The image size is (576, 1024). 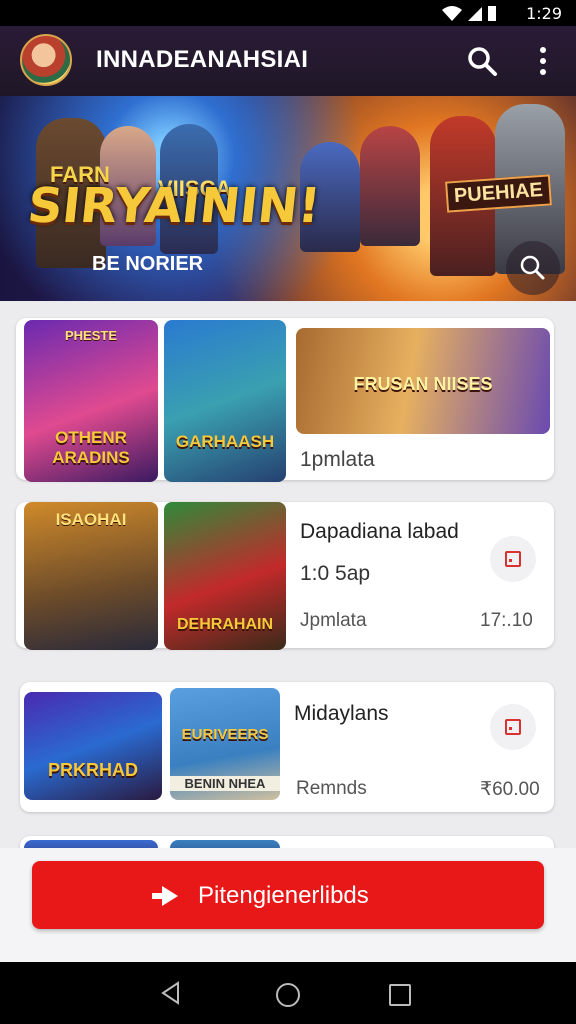 I want to click on thumbnail-title: GARHAASH, so click(x=225, y=441).